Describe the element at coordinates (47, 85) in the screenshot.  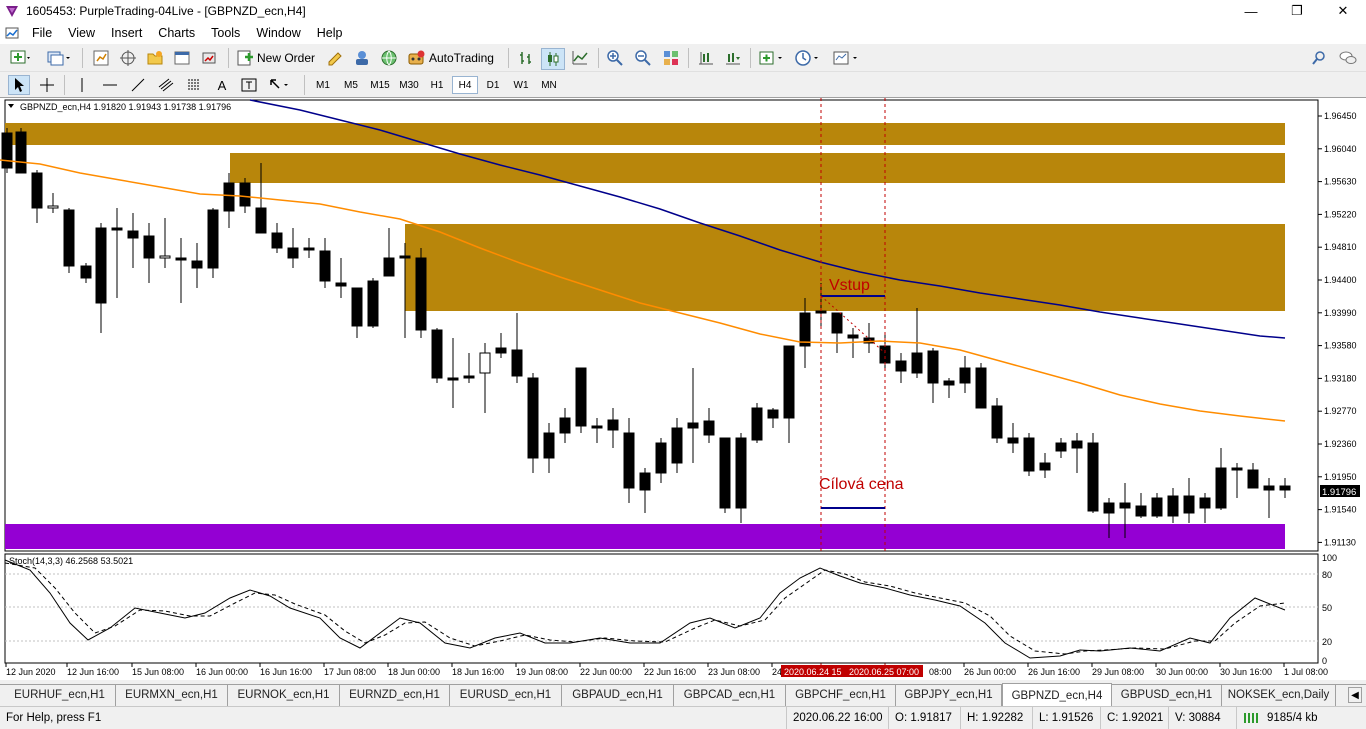
I see `crosshair-button` at that location.